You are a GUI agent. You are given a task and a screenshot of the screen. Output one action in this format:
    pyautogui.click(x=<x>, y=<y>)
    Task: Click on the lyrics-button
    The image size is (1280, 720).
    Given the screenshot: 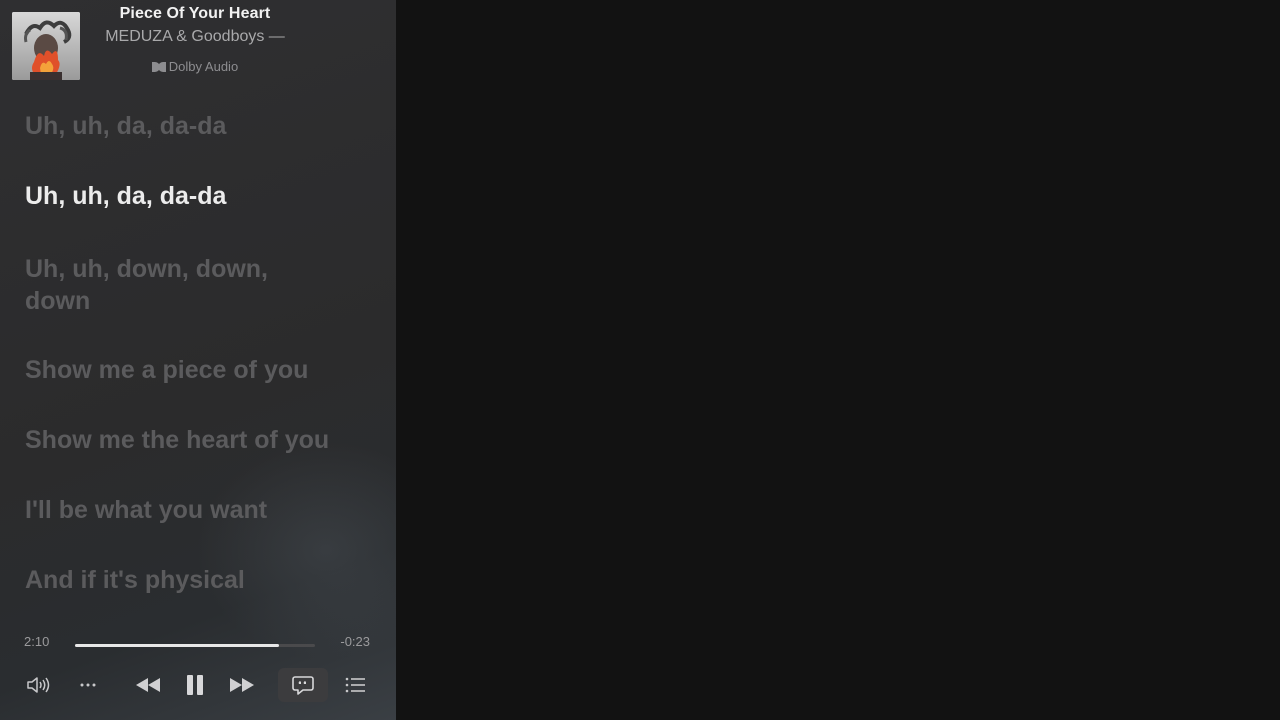 What is the action you would take?
    pyautogui.click(x=303, y=685)
    